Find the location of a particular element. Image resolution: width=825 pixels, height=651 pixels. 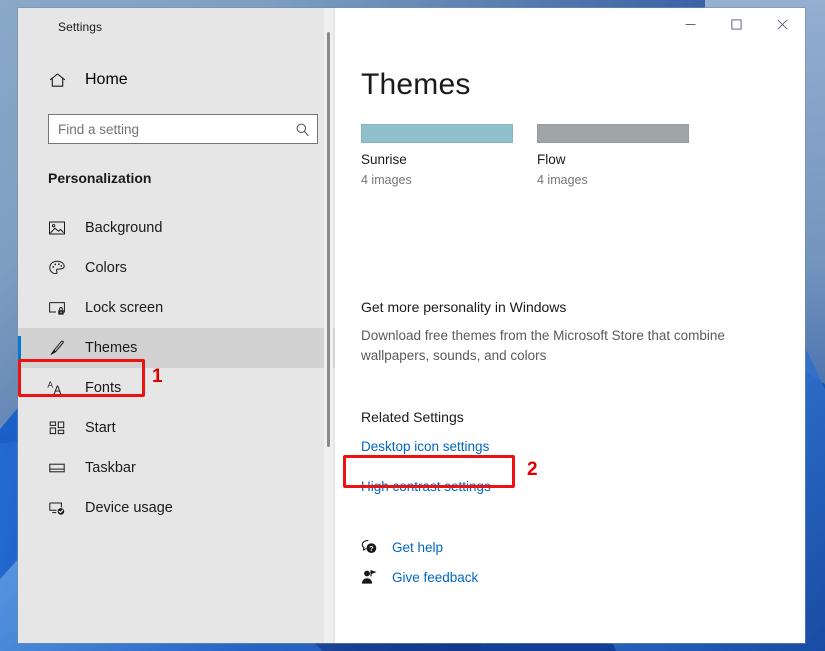

sidebar-item-background: Background is located at coordinates (176, 228).